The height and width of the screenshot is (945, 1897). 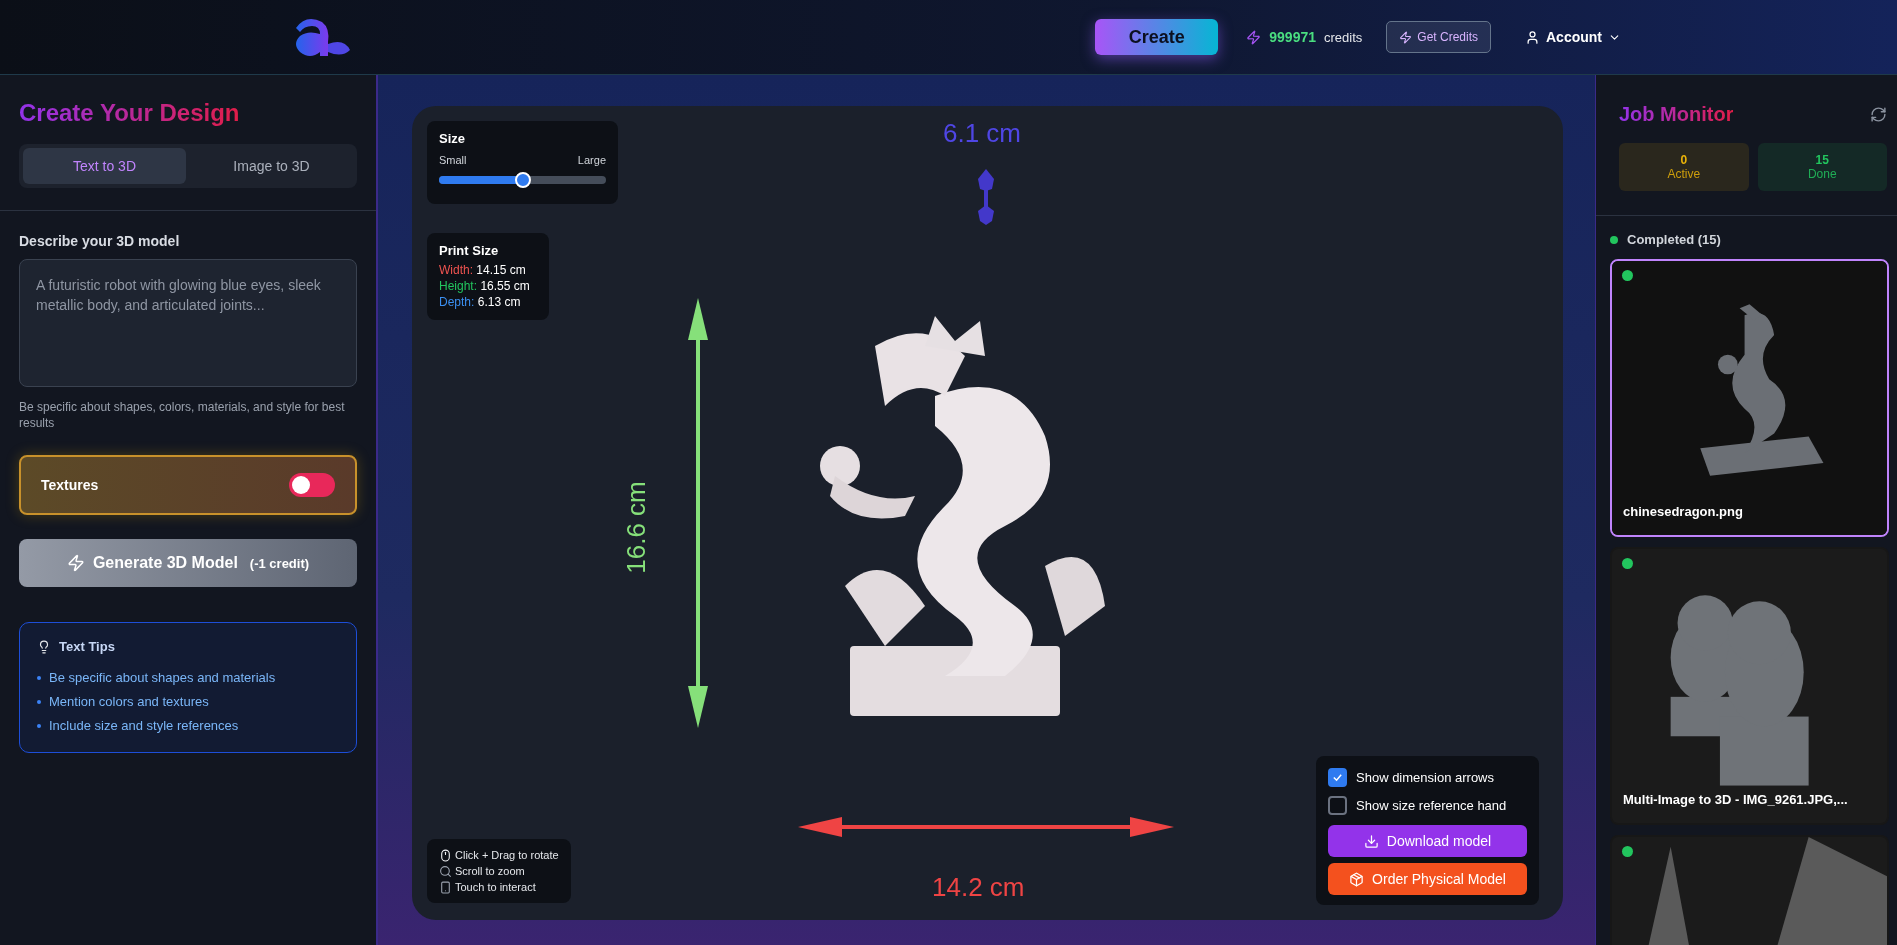 I want to click on get-credits-button: Get Credits, so click(x=1438, y=37).